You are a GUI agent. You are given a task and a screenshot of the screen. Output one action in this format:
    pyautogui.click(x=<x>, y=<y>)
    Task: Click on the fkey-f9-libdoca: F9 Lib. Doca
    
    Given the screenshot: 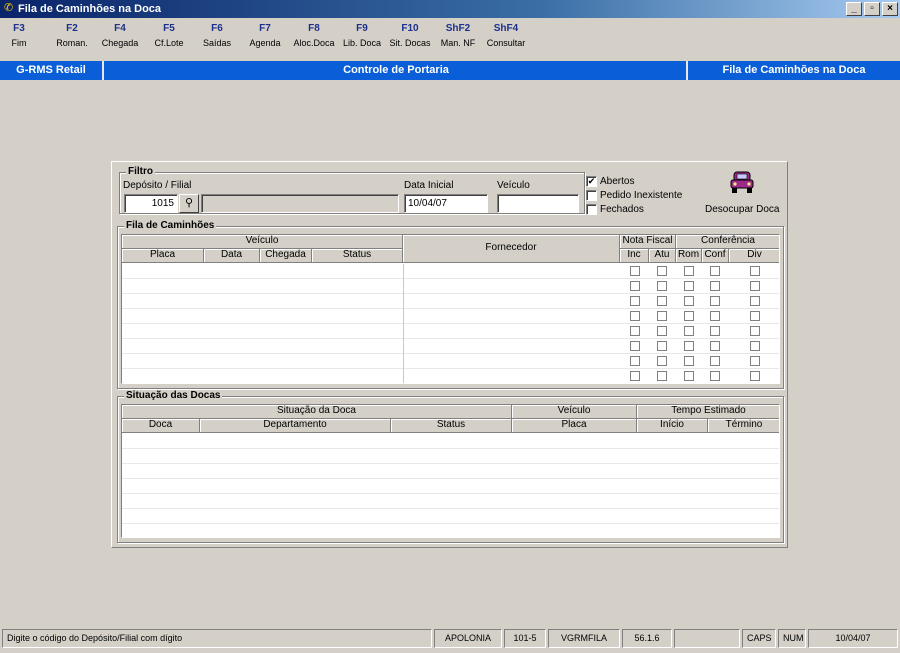 What is the action you would take?
    pyautogui.click(x=362, y=39)
    